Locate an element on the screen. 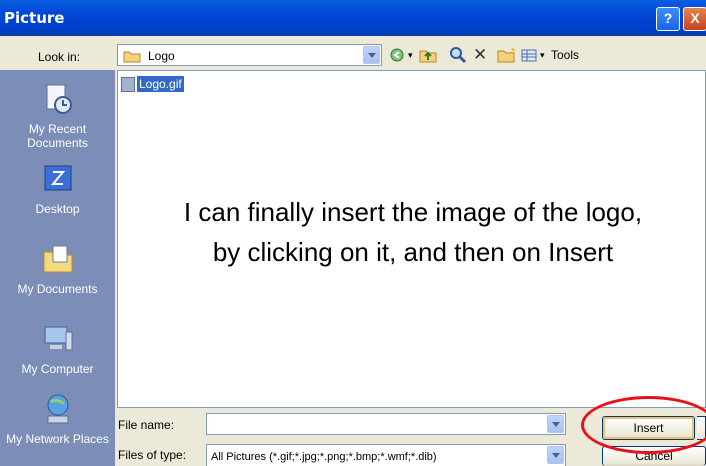  recent-documents-icon is located at coordinates (59, 99).